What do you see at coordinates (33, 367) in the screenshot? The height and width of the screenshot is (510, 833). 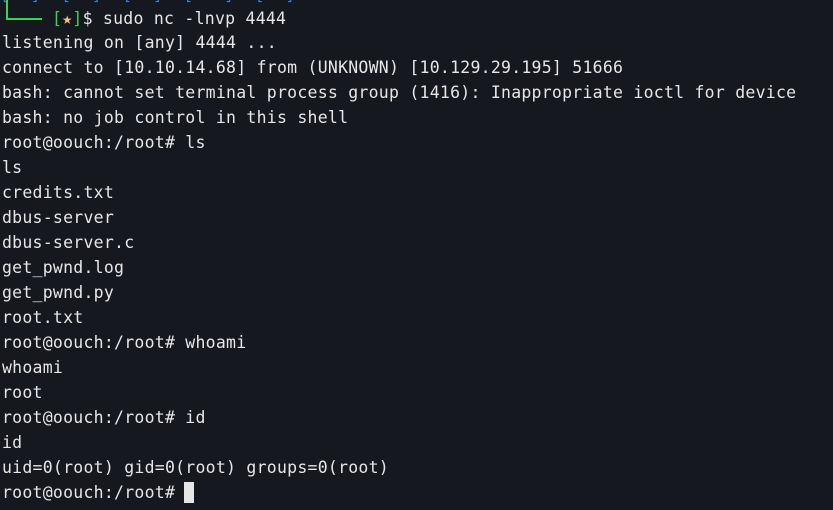 I see `output-line: whoami` at bounding box center [33, 367].